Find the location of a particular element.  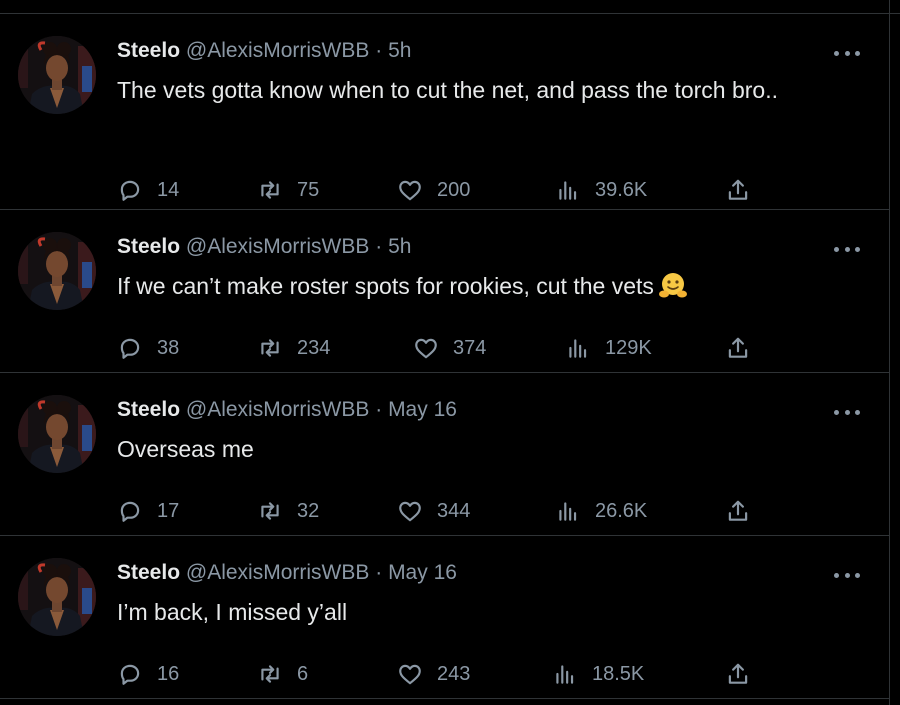

views-button: 18.5K is located at coordinates (598, 674).